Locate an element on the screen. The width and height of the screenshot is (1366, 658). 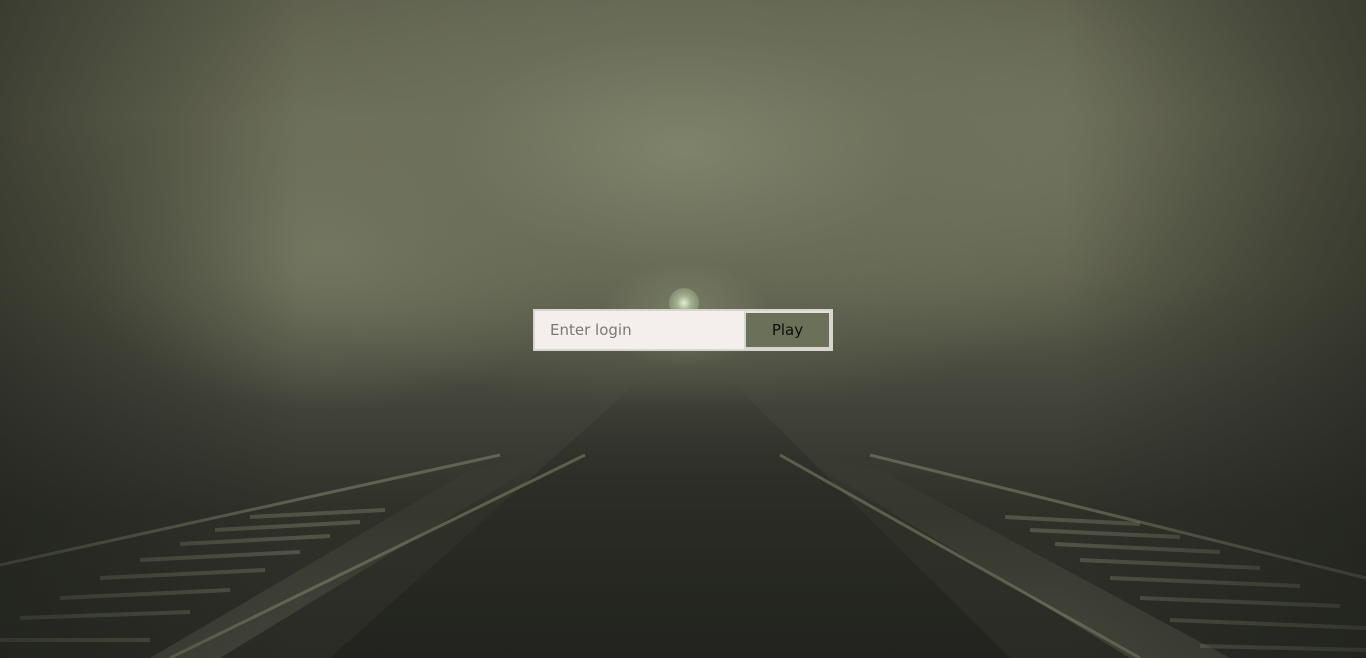
login-input is located at coordinates (639, 330).